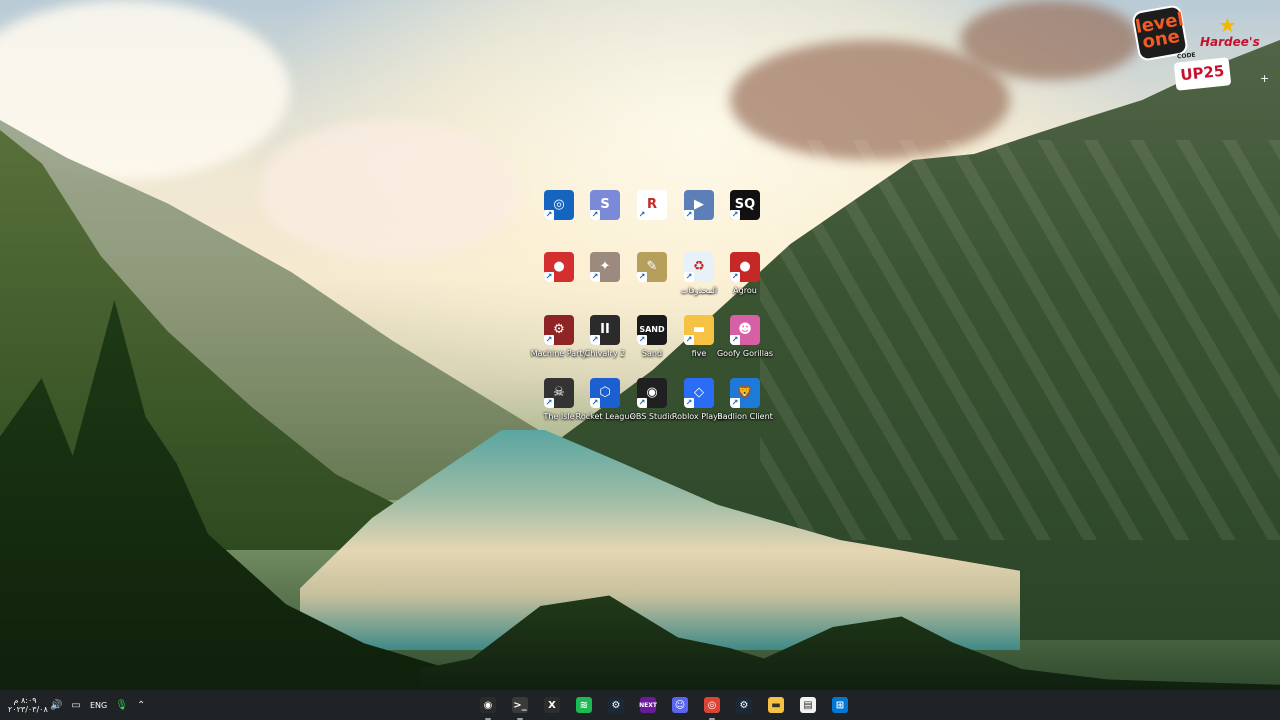  Describe the element at coordinates (745, 353) in the screenshot. I see `desktop-icon-label: Goofy Gorillas` at that location.